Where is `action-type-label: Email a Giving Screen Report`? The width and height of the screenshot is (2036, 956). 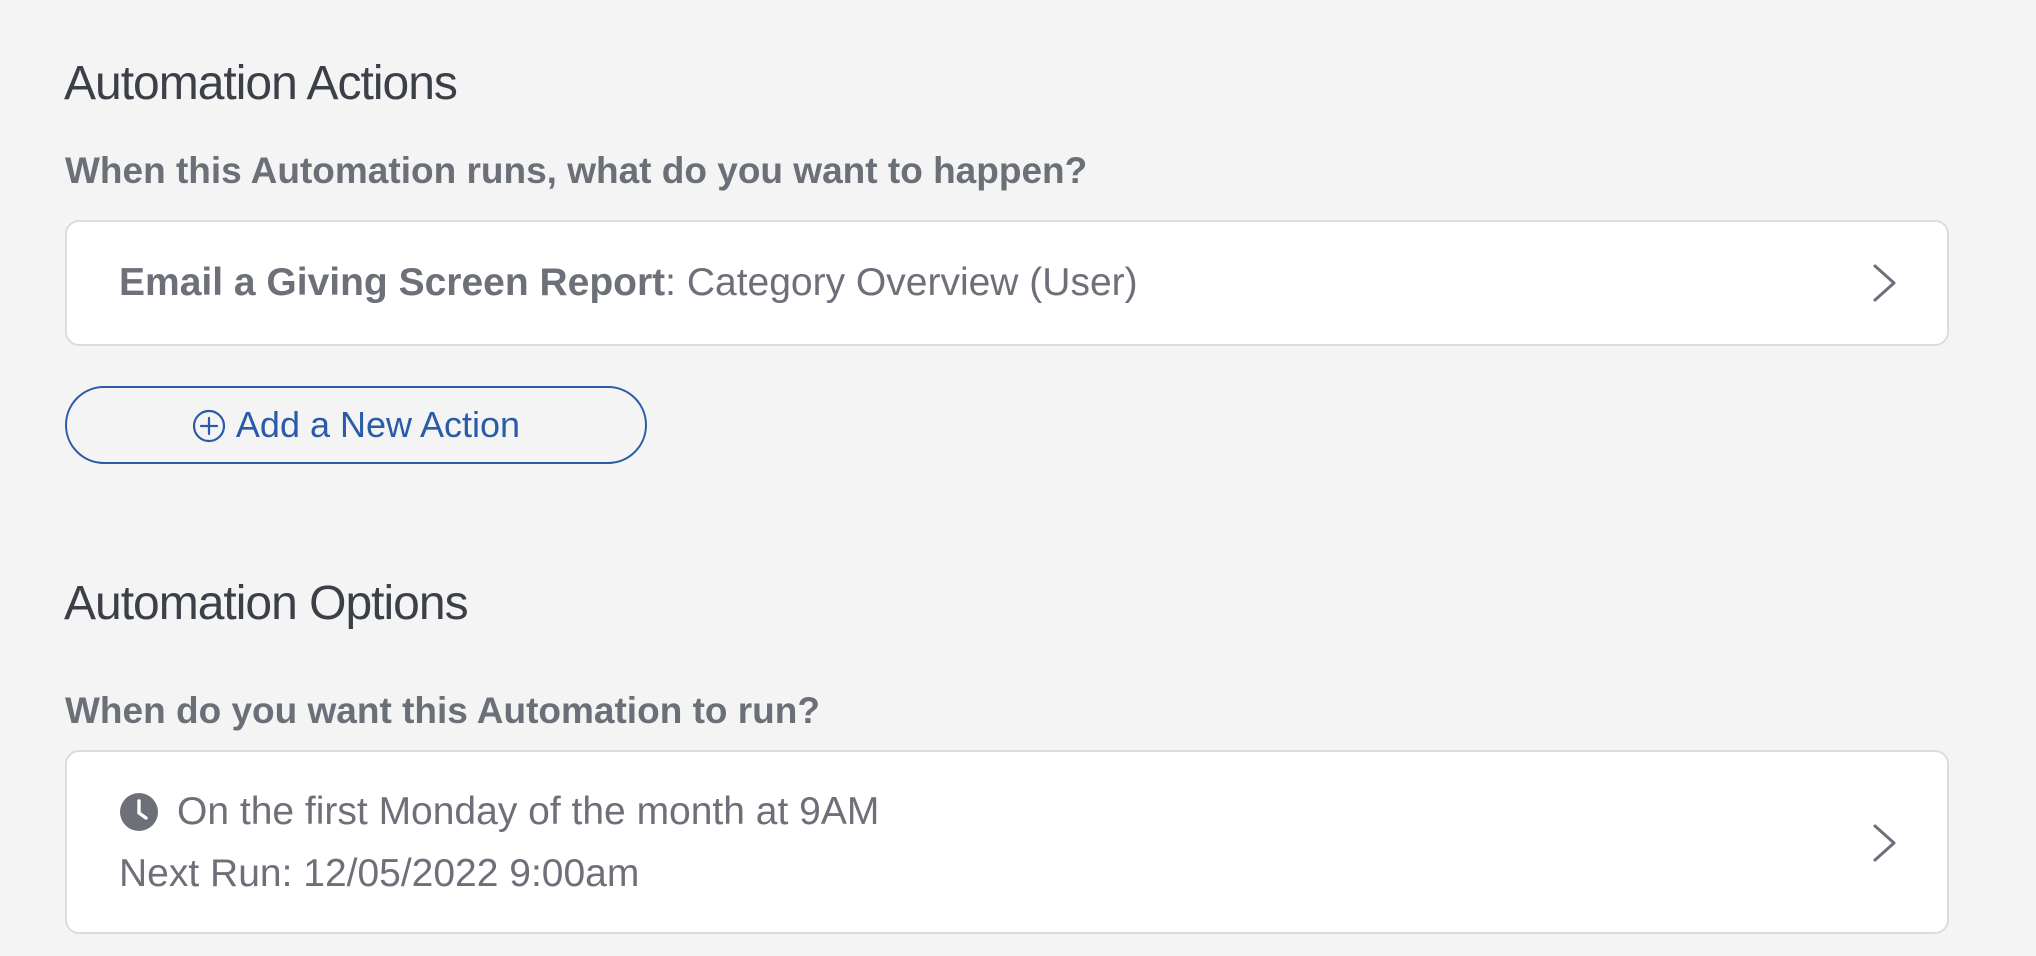
action-type-label: Email a Giving Screen Report is located at coordinates (392, 282).